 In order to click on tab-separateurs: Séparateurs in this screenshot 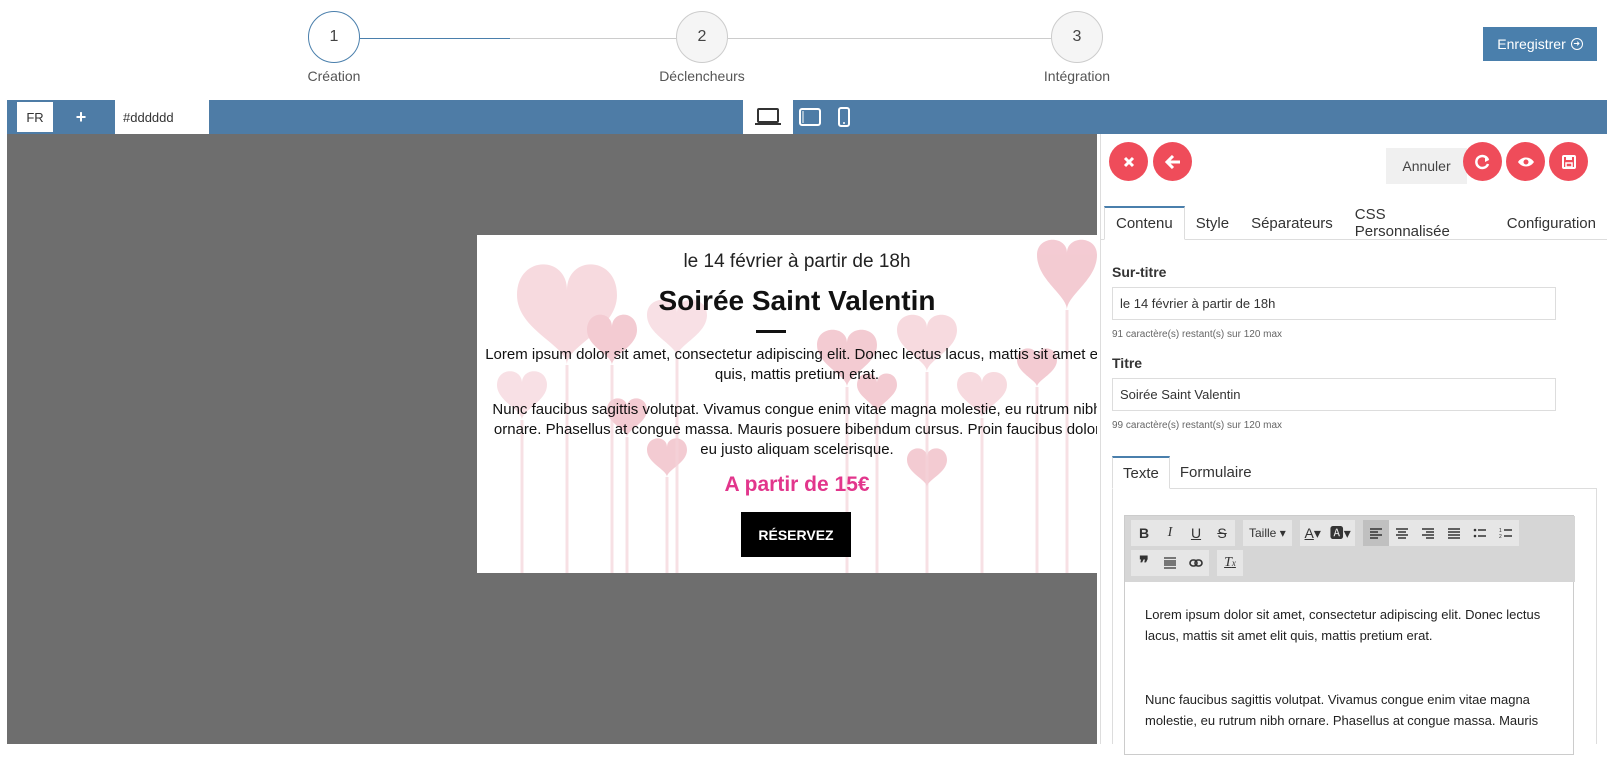, I will do `click(1292, 223)`.